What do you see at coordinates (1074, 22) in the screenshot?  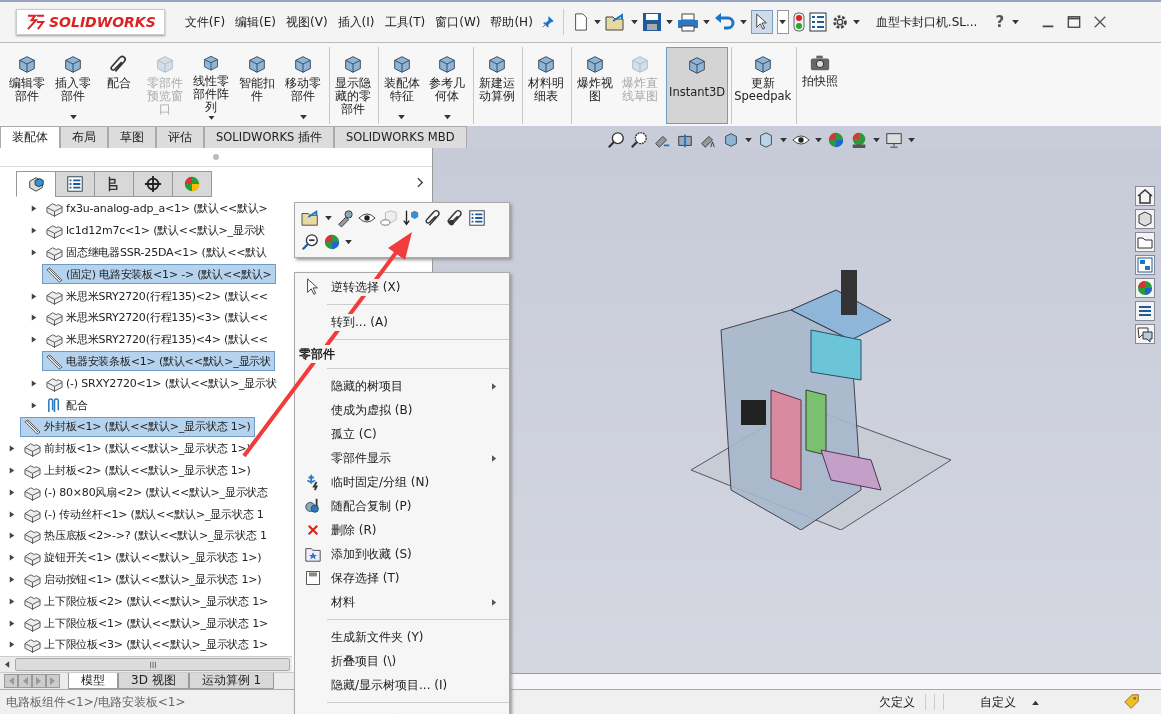 I see `maximize-icon` at bounding box center [1074, 22].